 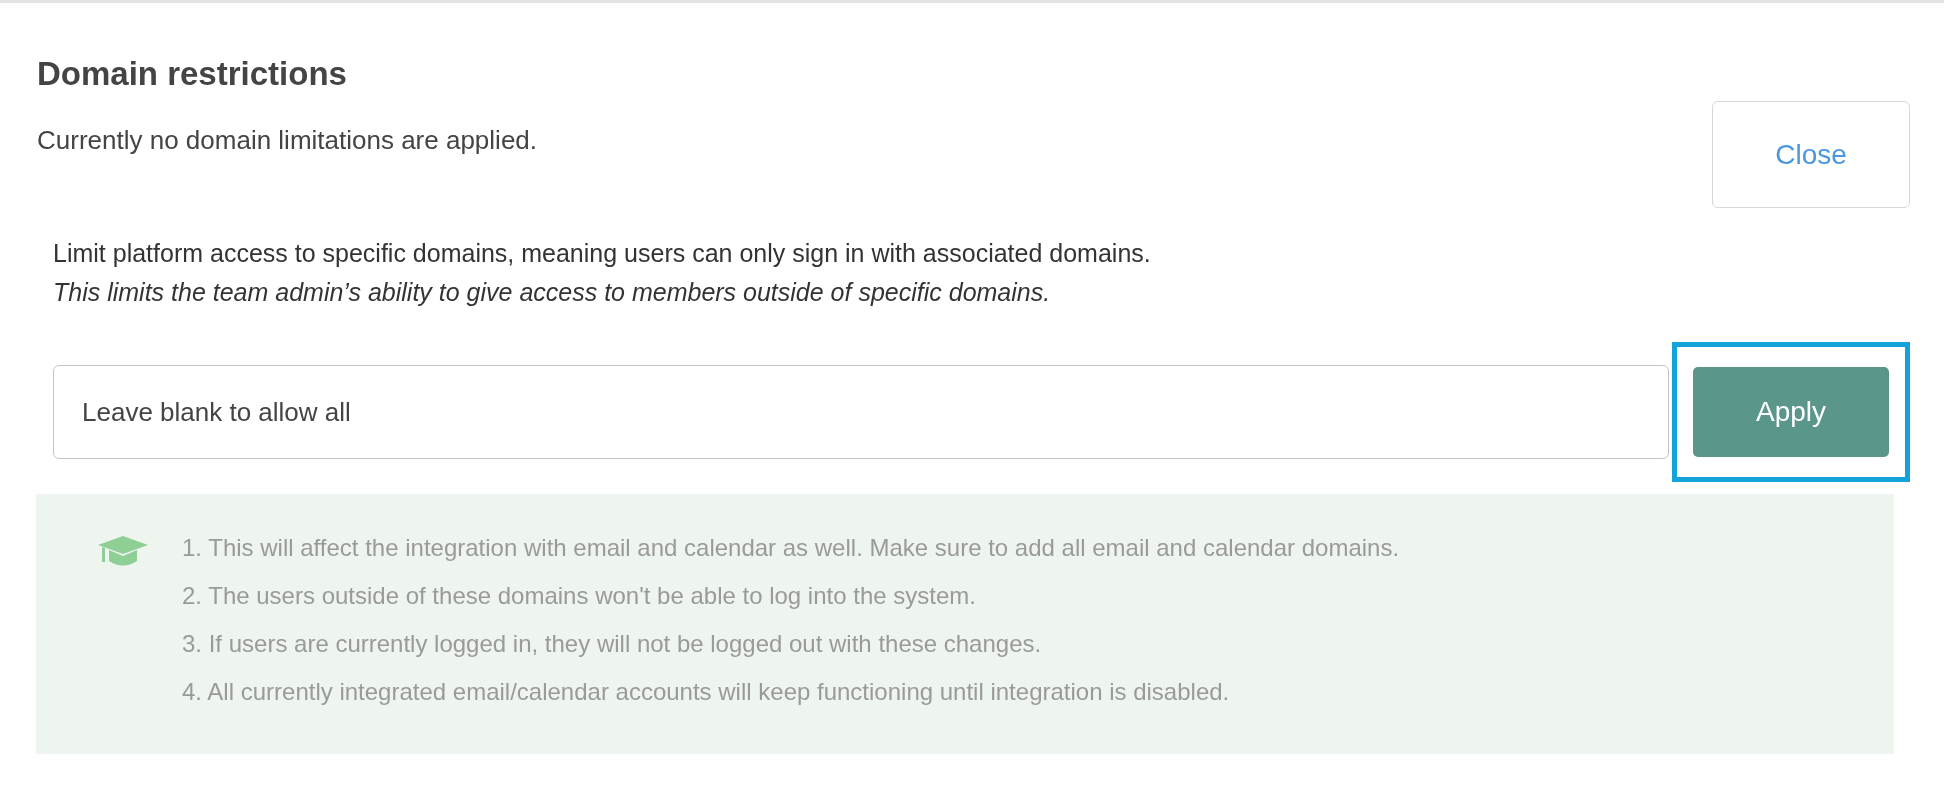 I want to click on close-button: Close, so click(x=1811, y=154).